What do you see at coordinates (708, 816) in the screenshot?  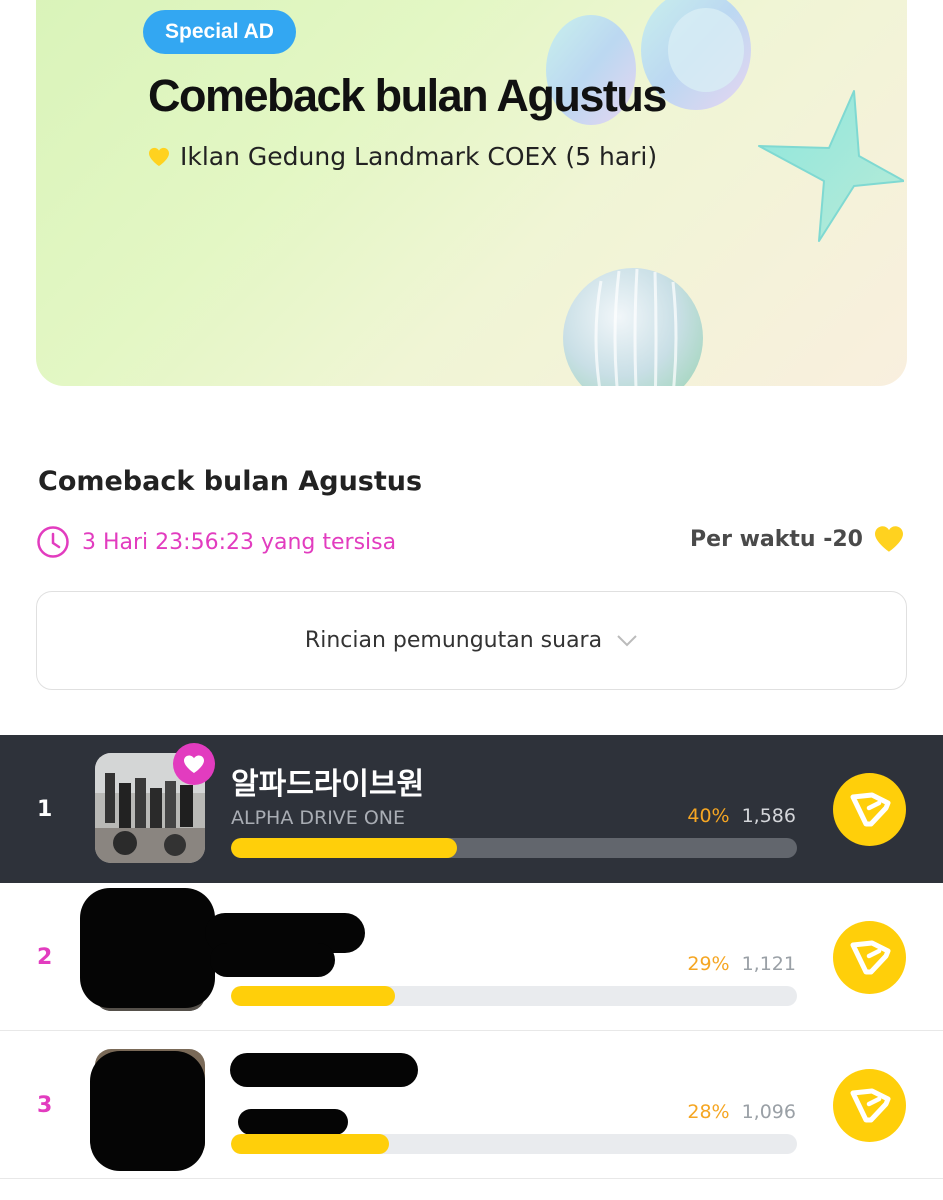 I see `vote-percent: 40%` at bounding box center [708, 816].